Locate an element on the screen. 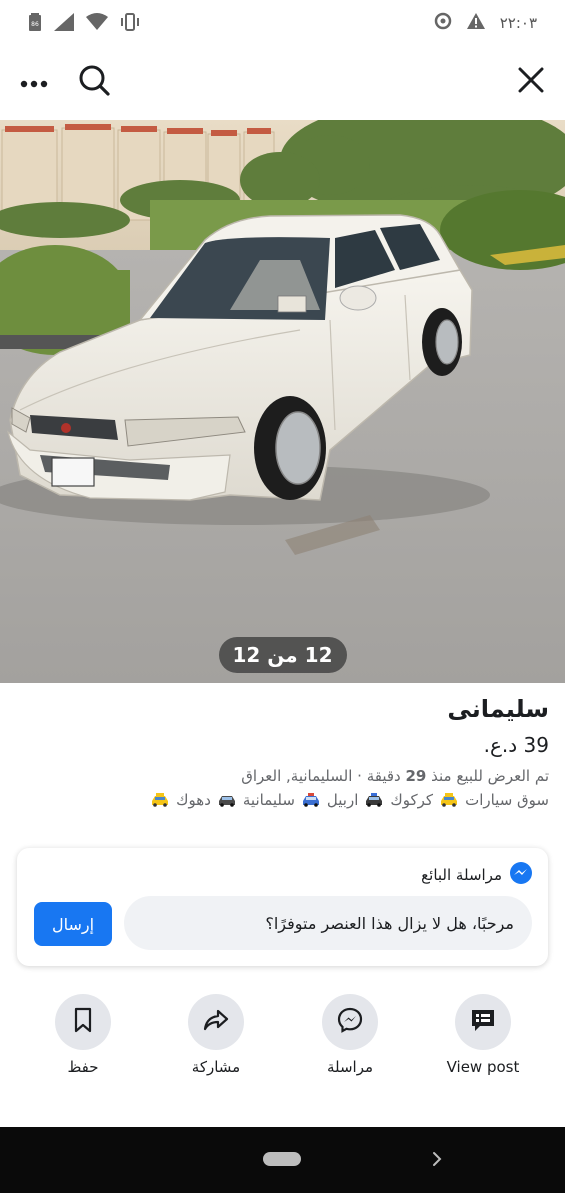  meta-prefix: تم العرض للبيع منذ is located at coordinates (490, 776).